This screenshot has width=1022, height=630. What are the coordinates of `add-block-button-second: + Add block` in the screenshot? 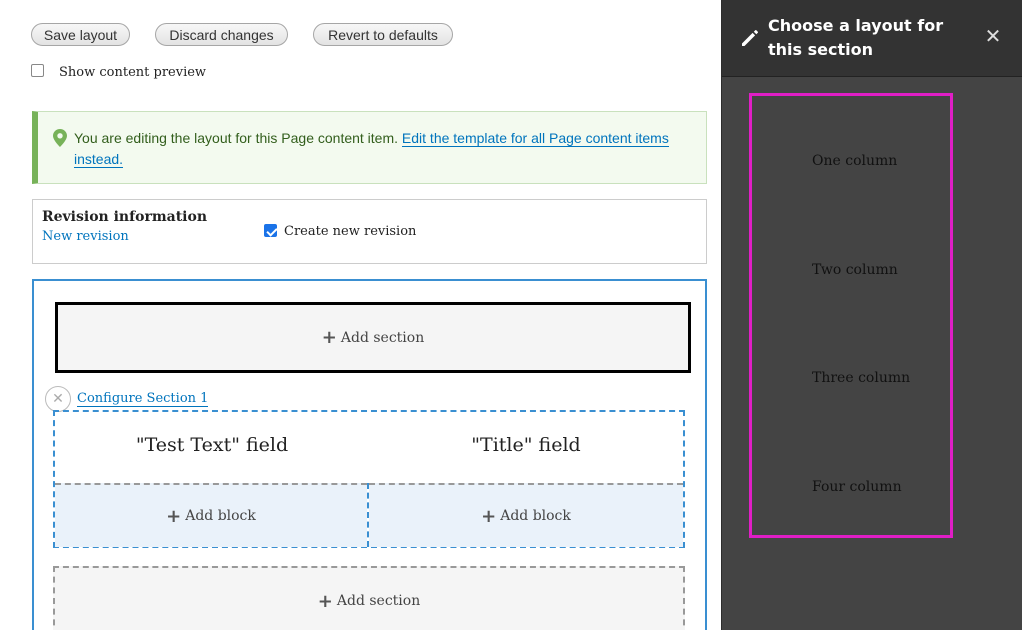 It's located at (526, 515).